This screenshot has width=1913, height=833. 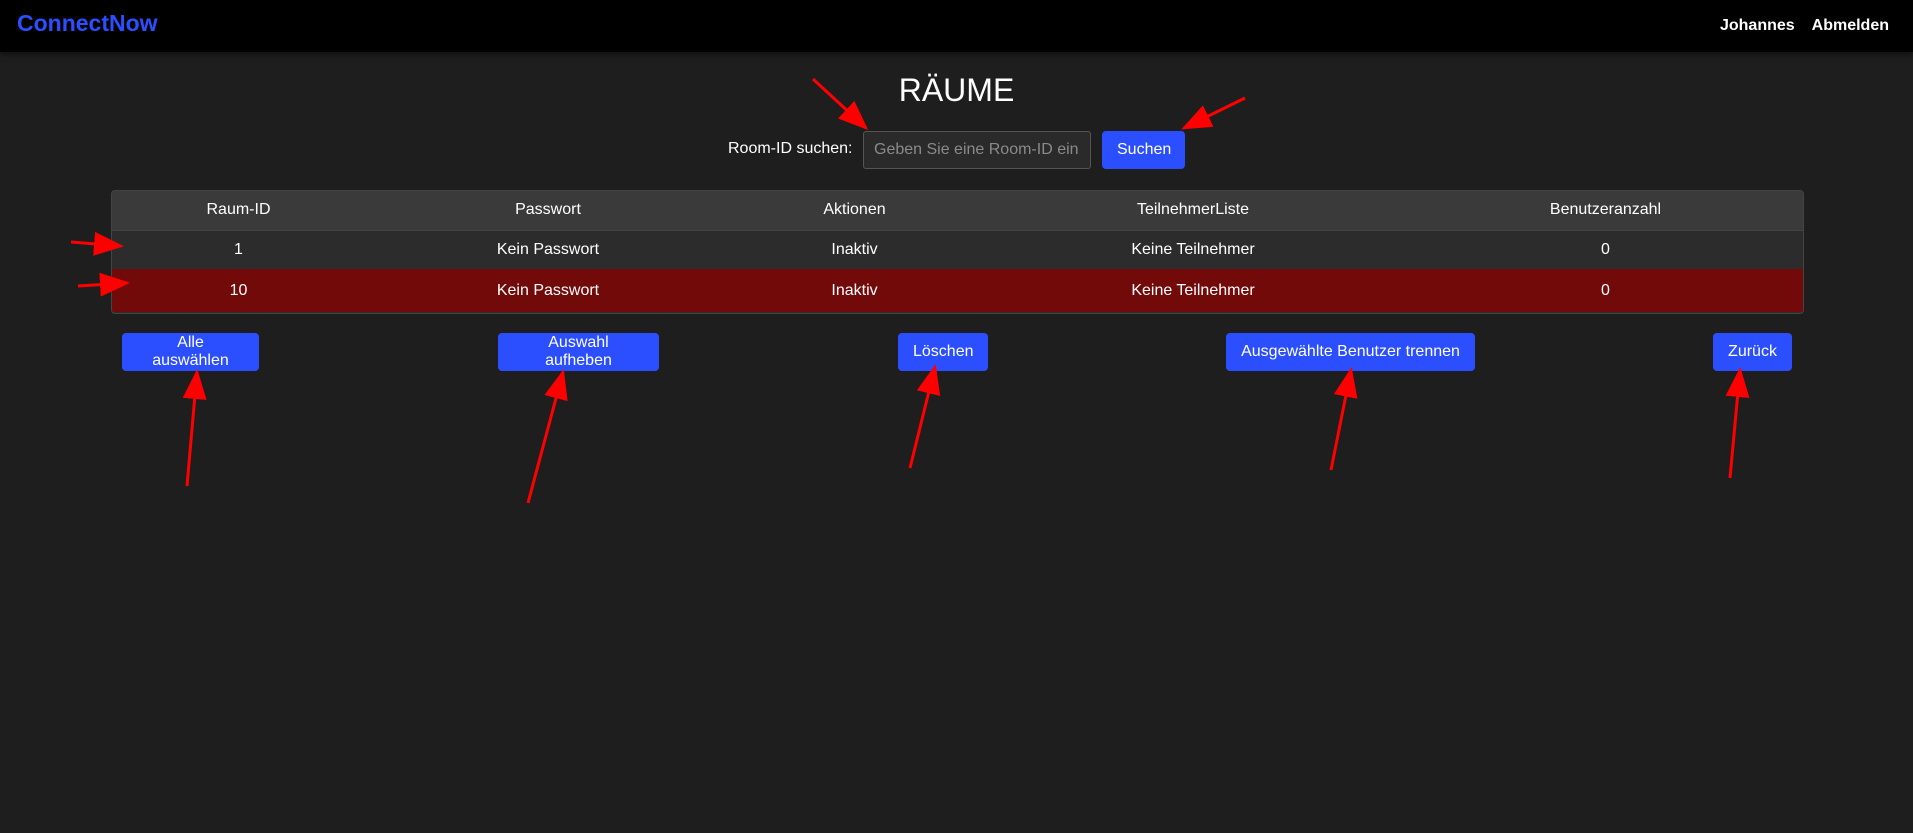 I want to click on search-button: Suchen, so click(x=1143, y=150).